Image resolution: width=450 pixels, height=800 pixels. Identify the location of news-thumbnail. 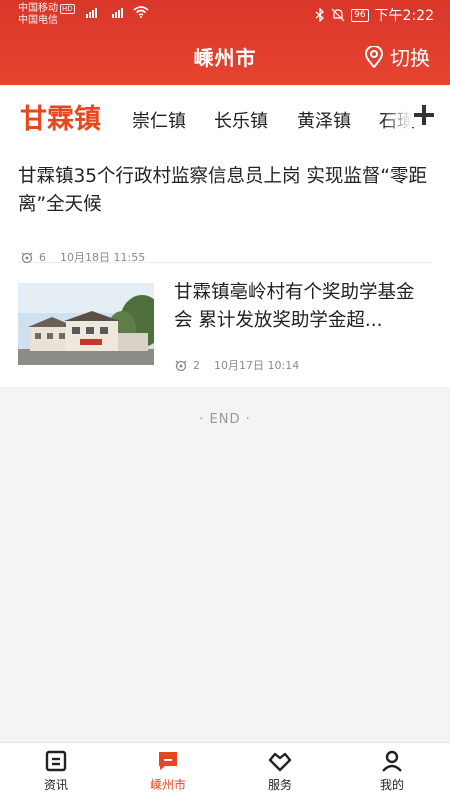
(86, 324).